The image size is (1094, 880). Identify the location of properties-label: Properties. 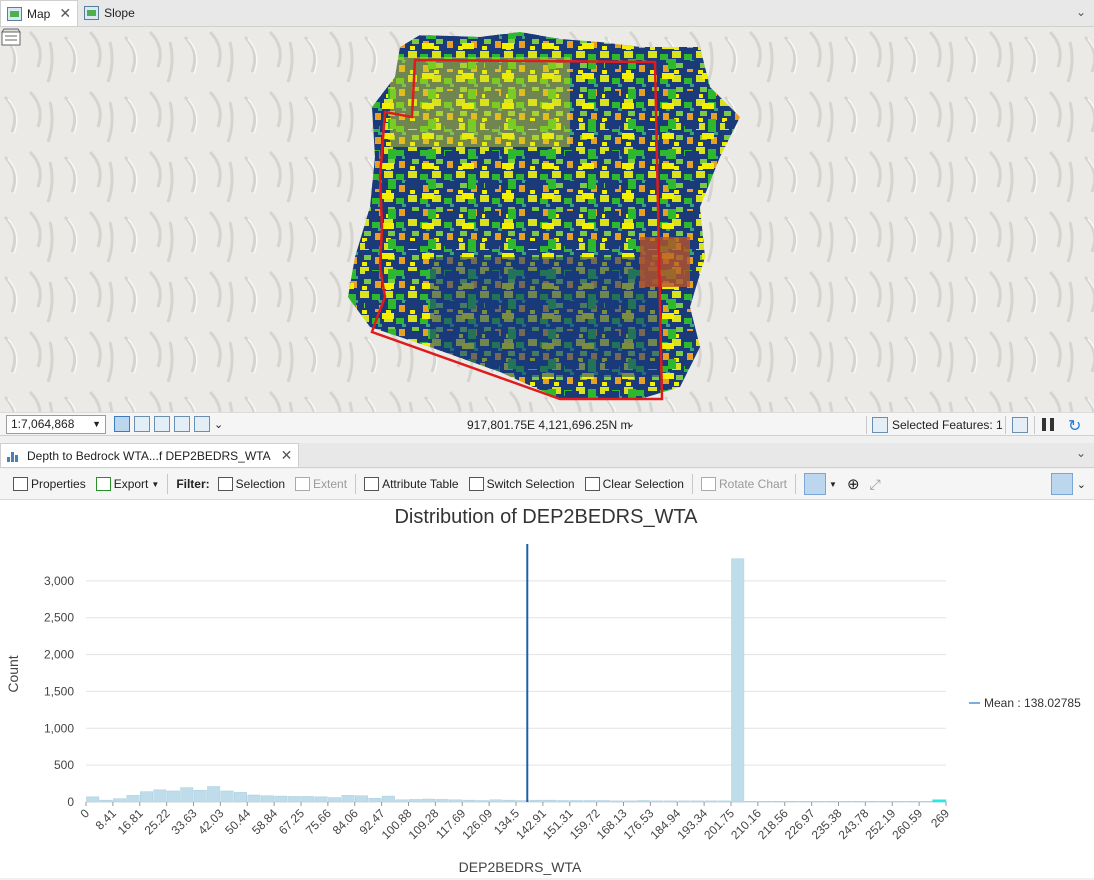
(58, 484).